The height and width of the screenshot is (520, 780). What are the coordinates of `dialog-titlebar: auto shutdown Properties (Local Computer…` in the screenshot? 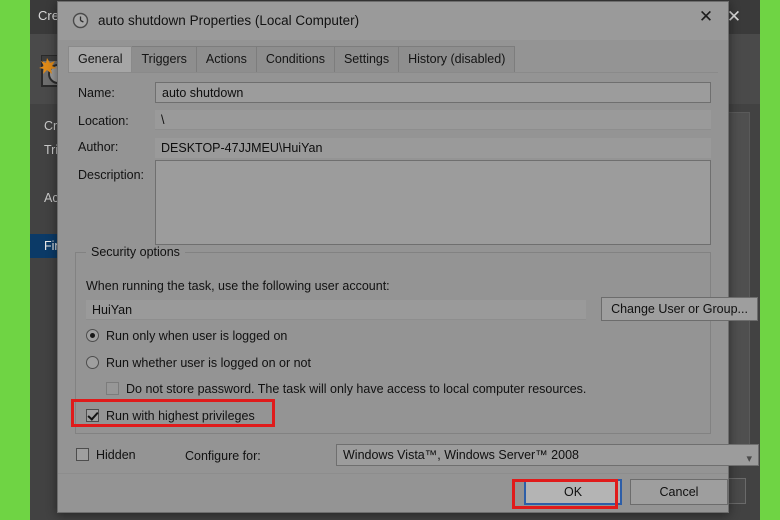 It's located at (393, 21).